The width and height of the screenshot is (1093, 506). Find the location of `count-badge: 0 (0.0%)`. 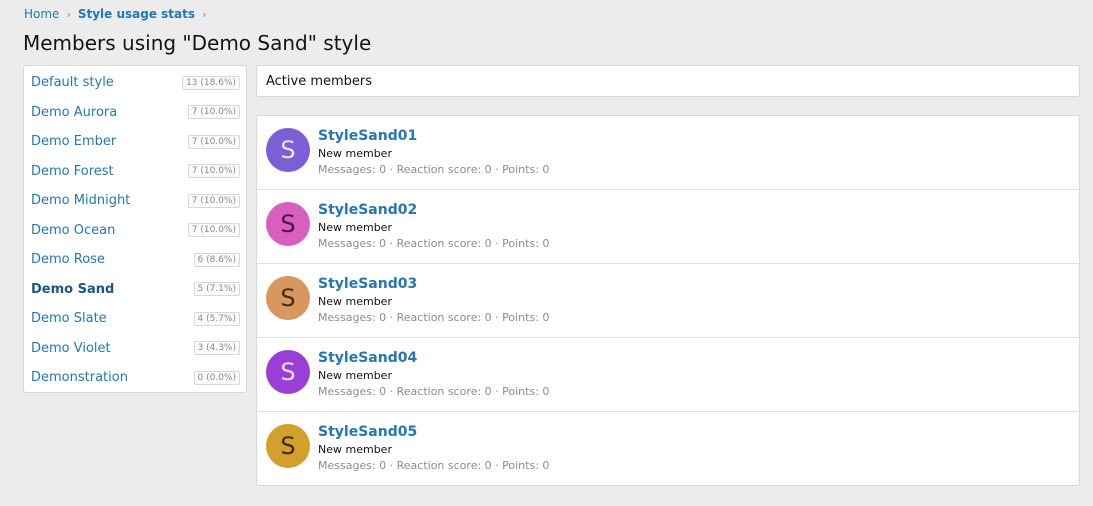

count-badge: 0 (0.0%) is located at coordinates (216, 377).